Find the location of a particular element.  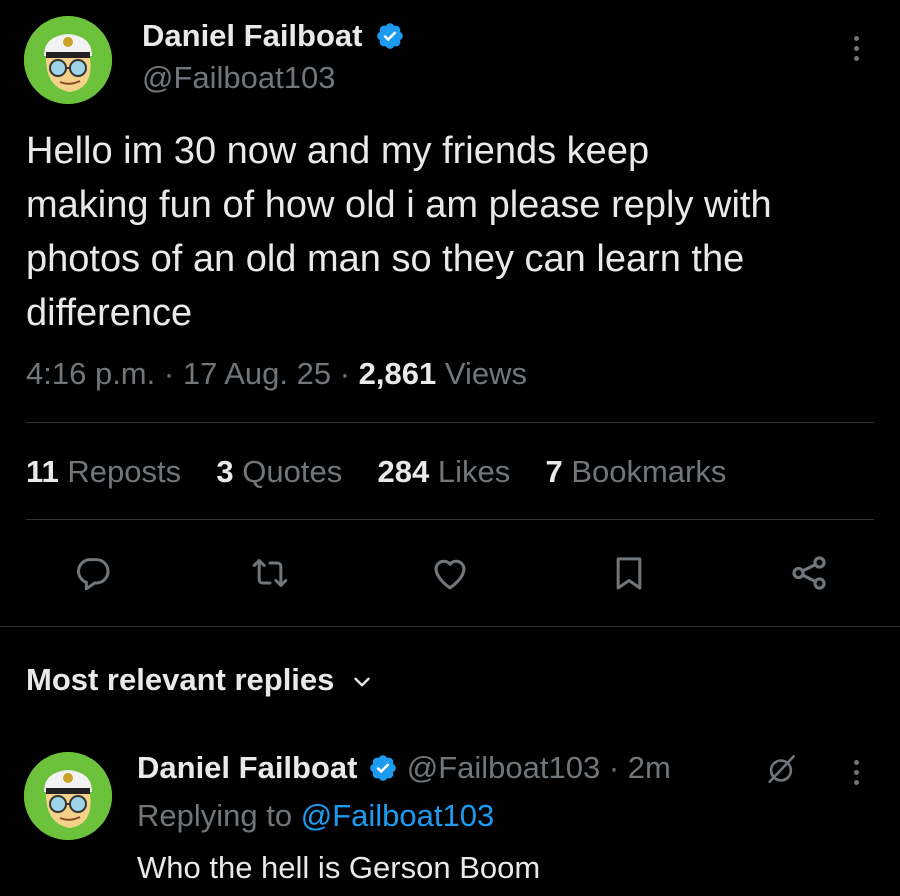

author-handle: @Failboat103 is located at coordinates (238, 78).